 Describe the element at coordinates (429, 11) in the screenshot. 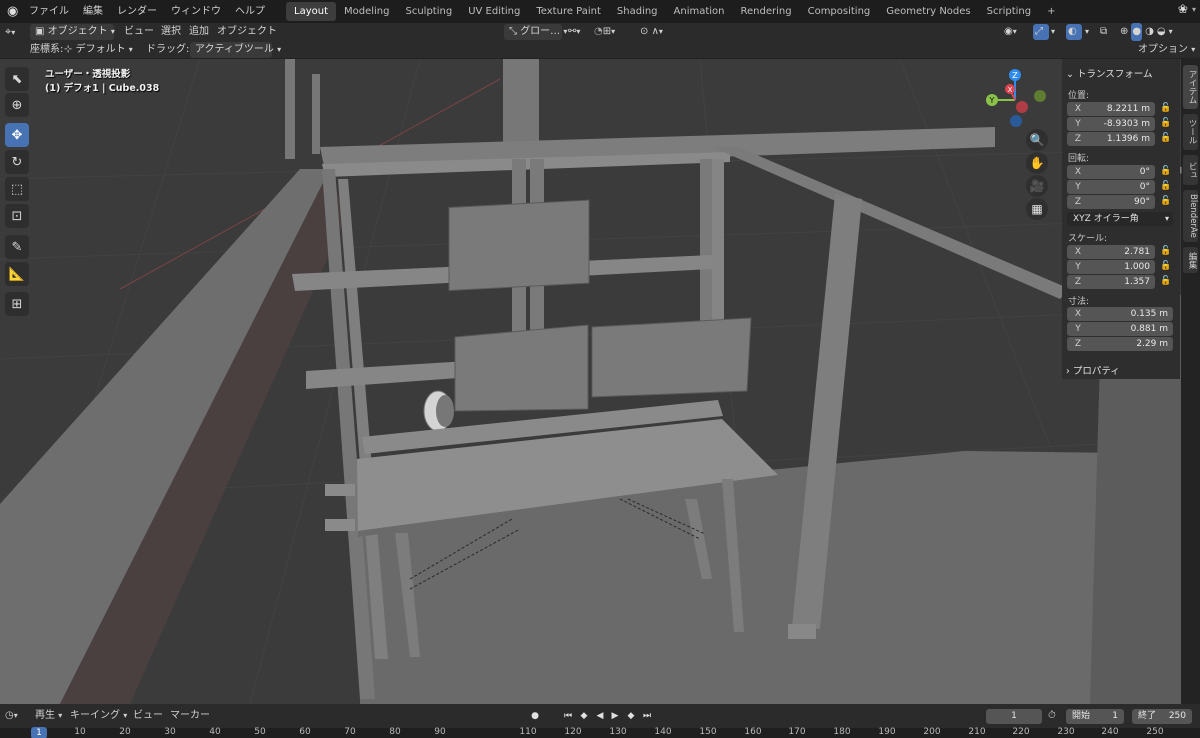

I see `tab-sculpting: Sculpting` at that location.